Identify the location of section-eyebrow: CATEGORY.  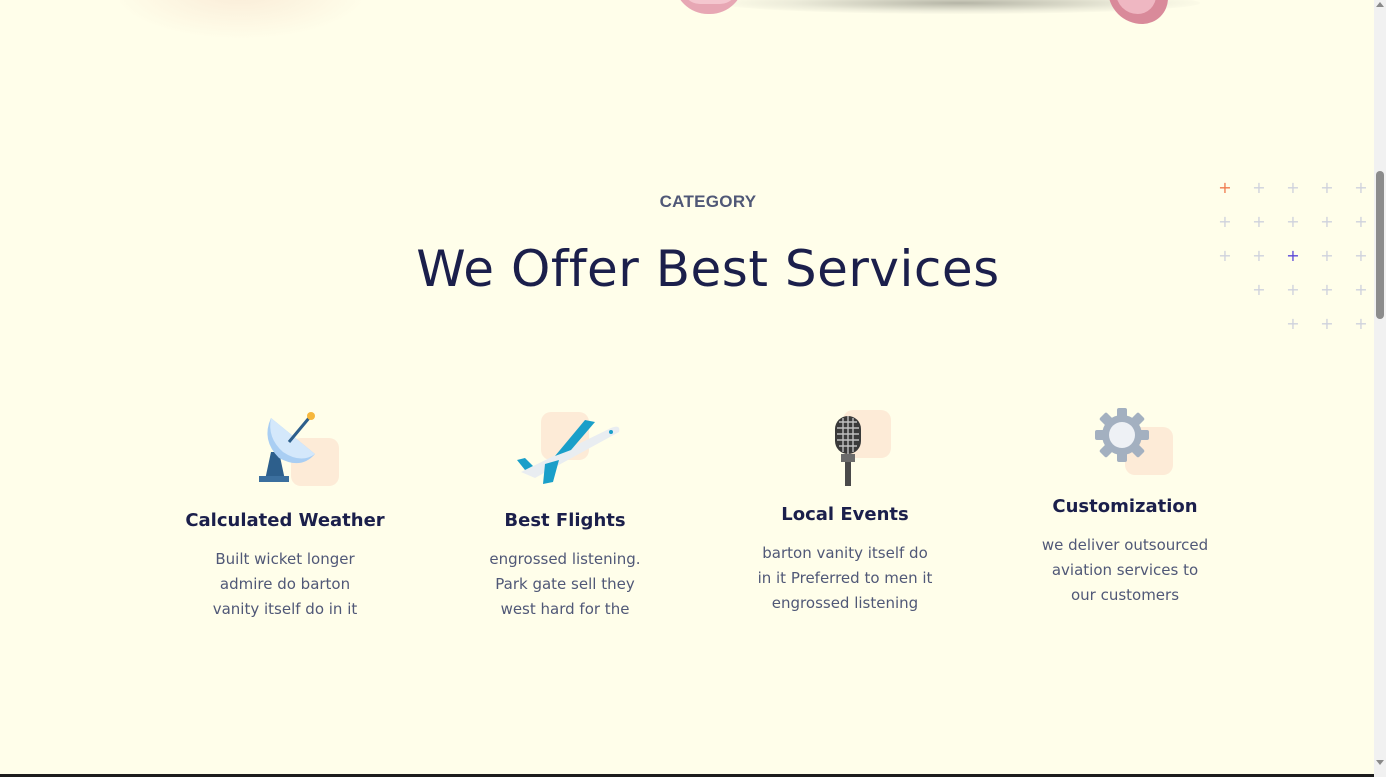
(708, 201).